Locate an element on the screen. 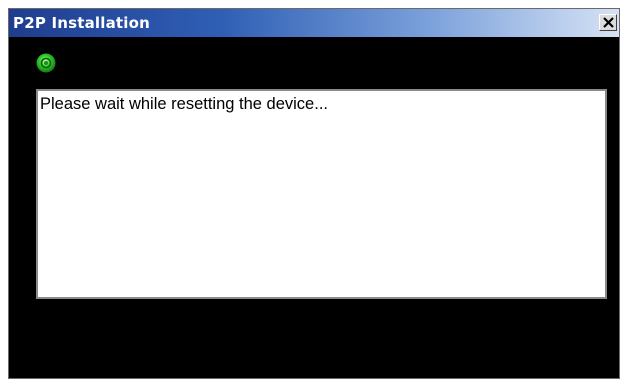  green-status-light-icon is located at coordinates (46, 63).